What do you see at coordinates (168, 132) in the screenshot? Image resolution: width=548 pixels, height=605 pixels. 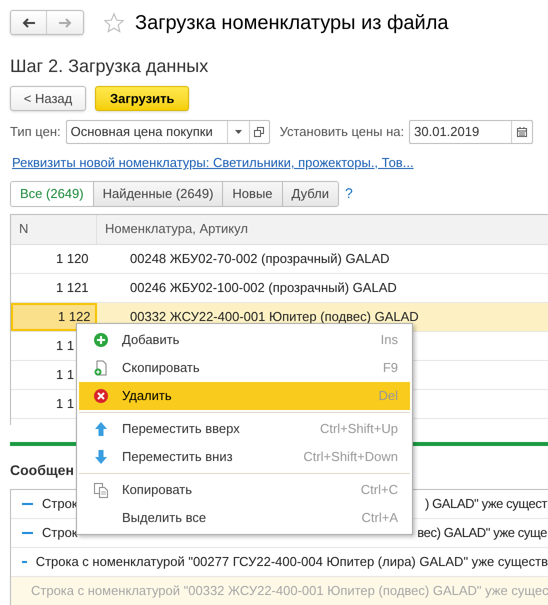 I see `price-type-field: Основная цена покупки` at bounding box center [168, 132].